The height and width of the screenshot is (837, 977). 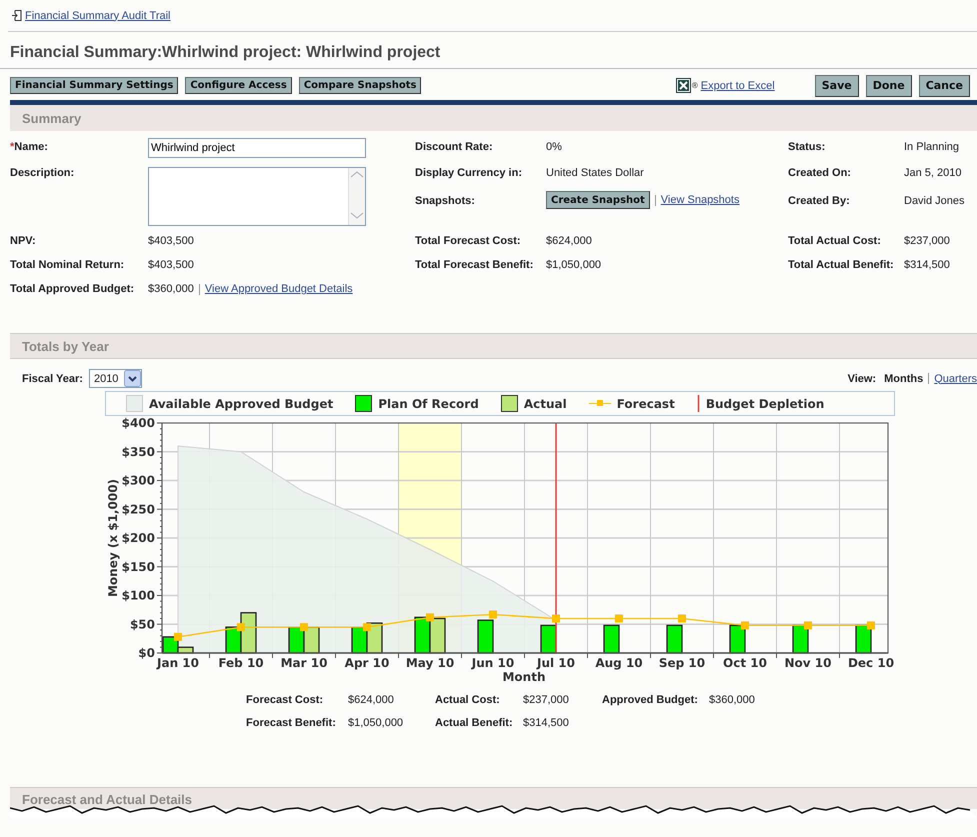 What do you see at coordinates (935, 200) in the screenshot?
I see `field-value: David Jones` at bounding box center [935, 200].